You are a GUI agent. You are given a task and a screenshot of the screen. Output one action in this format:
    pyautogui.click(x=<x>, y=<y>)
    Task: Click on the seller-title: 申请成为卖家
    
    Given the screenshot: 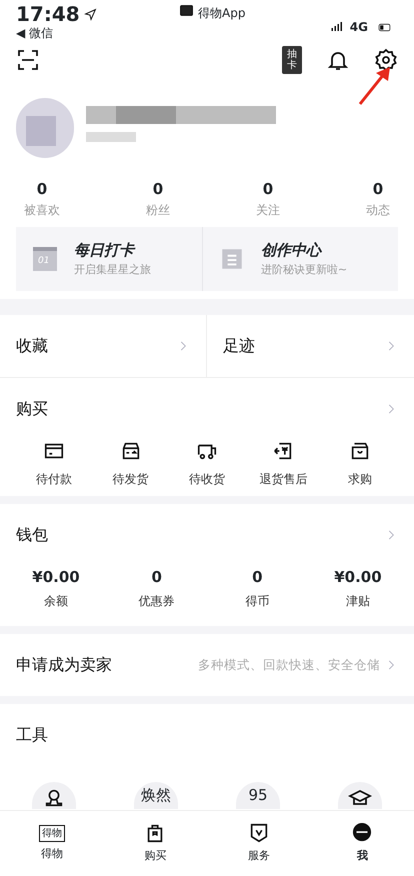 What is the action you would take?
    pyautogui.click(x=64, y=665)
    